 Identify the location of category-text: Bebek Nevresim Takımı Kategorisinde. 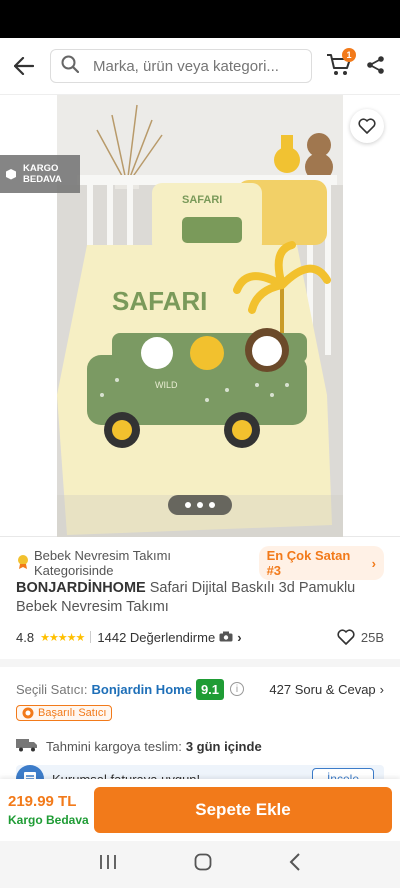
(103, 563).